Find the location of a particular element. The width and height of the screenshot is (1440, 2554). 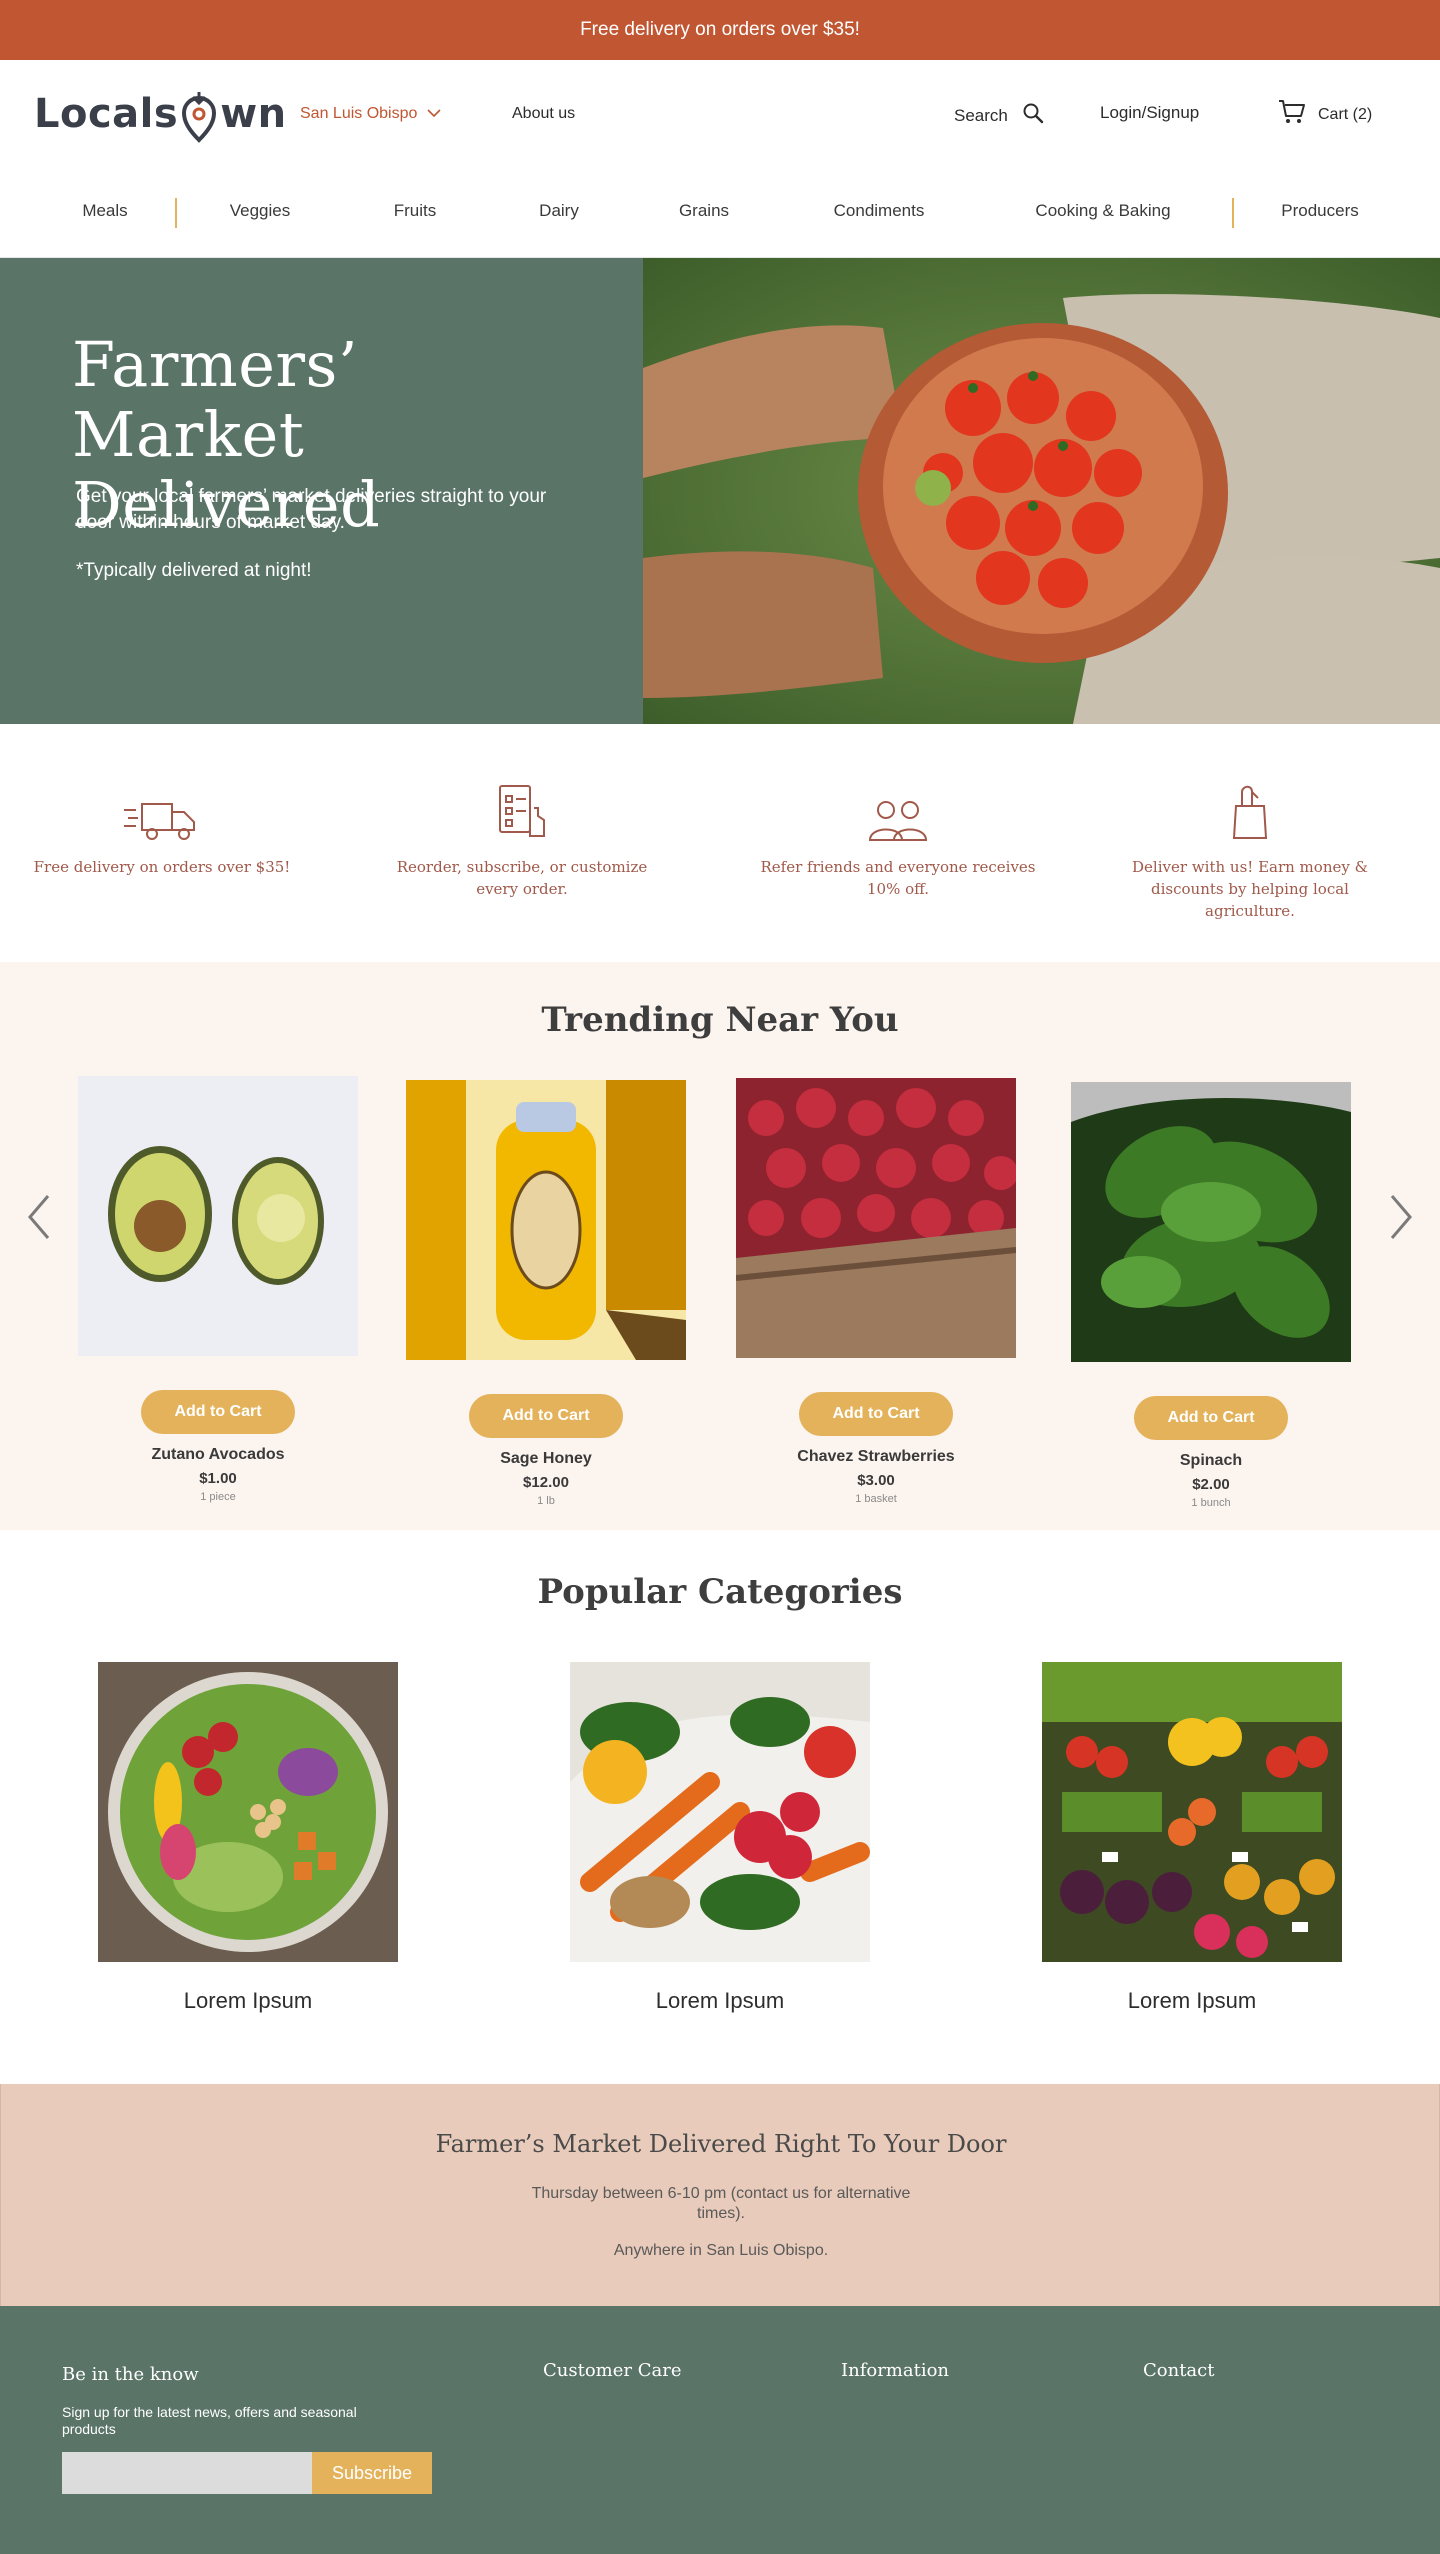

footer-contact: Contact is located at coordinates (1178, 2370).